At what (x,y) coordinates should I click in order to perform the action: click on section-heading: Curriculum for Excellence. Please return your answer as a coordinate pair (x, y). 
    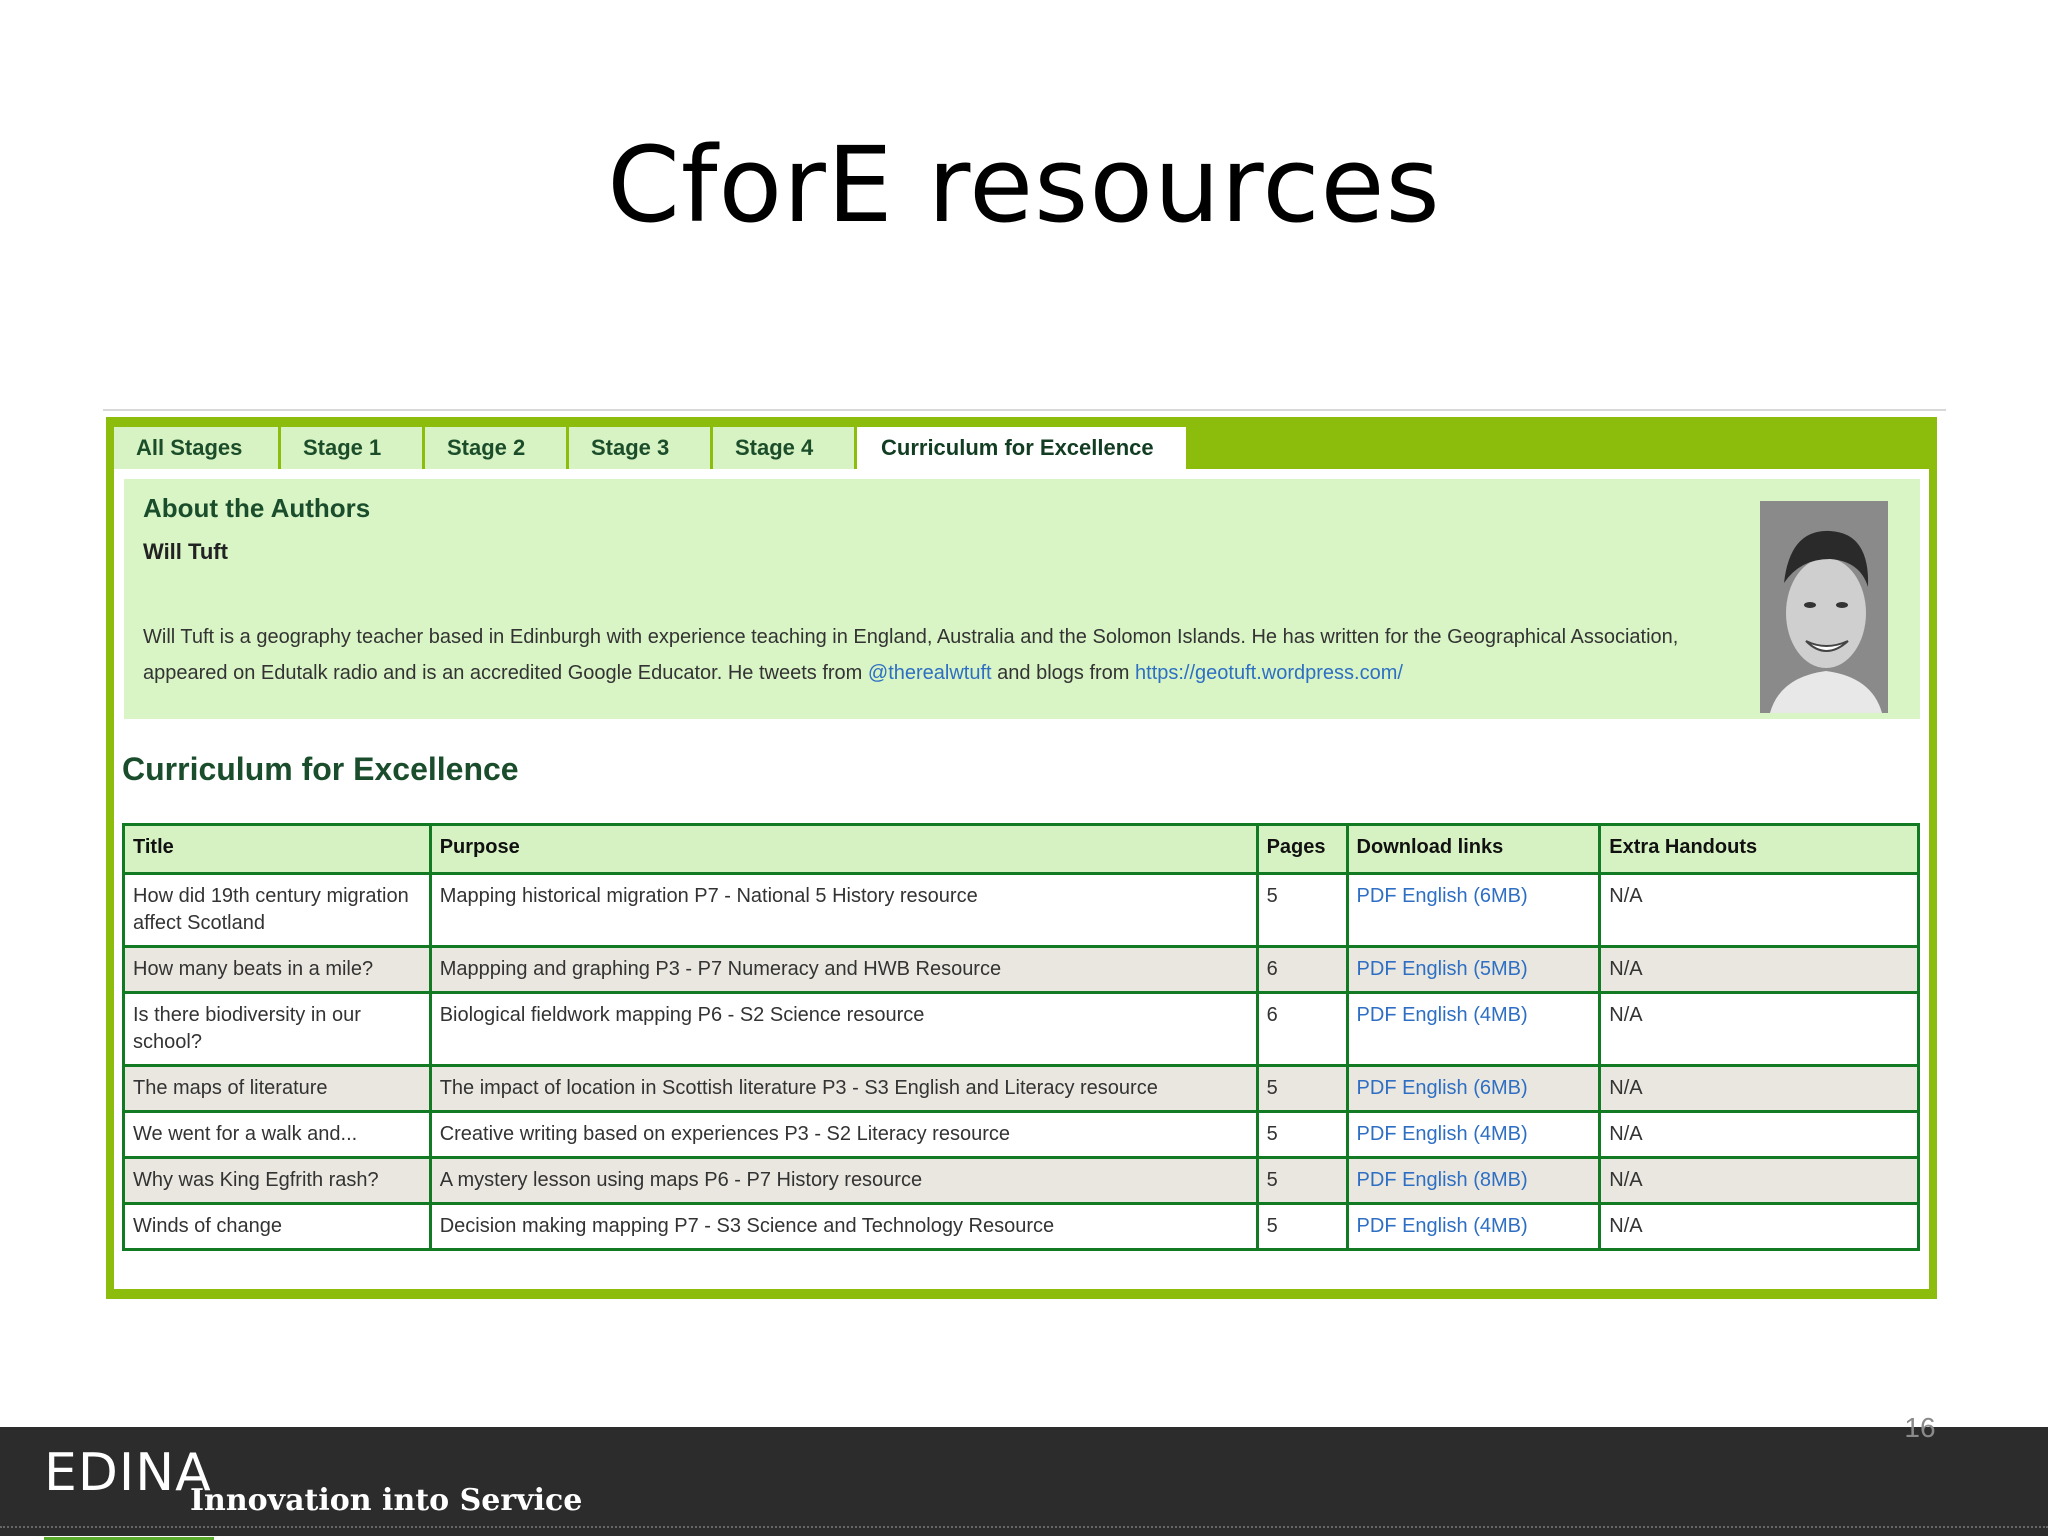
    Looking at the image, I should click on (320, 769).